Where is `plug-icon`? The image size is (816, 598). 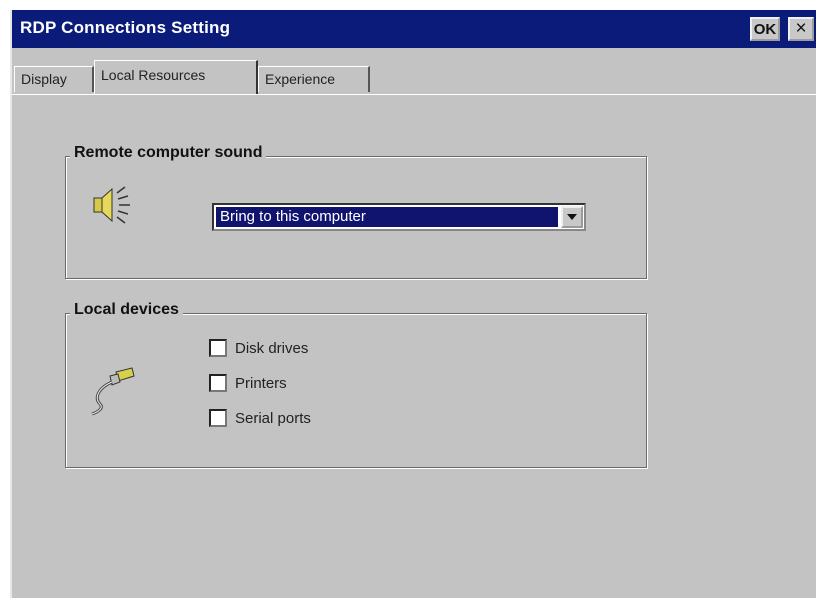 plug-icon is located at coordinates (113, 391).